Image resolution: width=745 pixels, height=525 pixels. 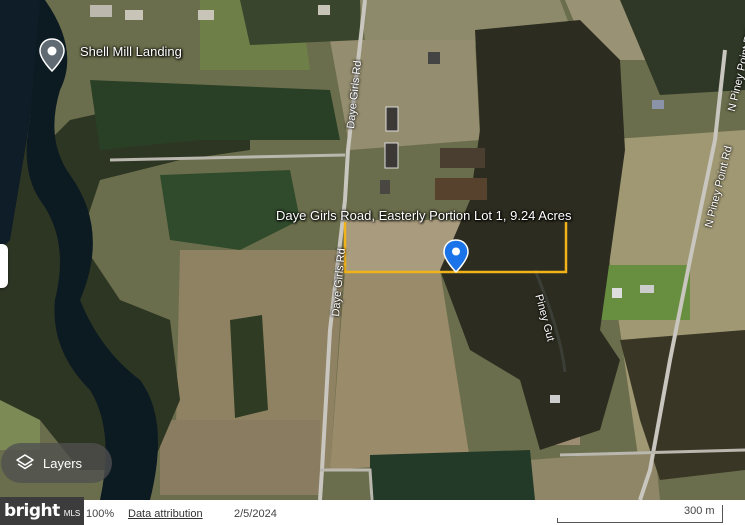 I want to click on scale-bar-tick, so click(x=722, y=514).